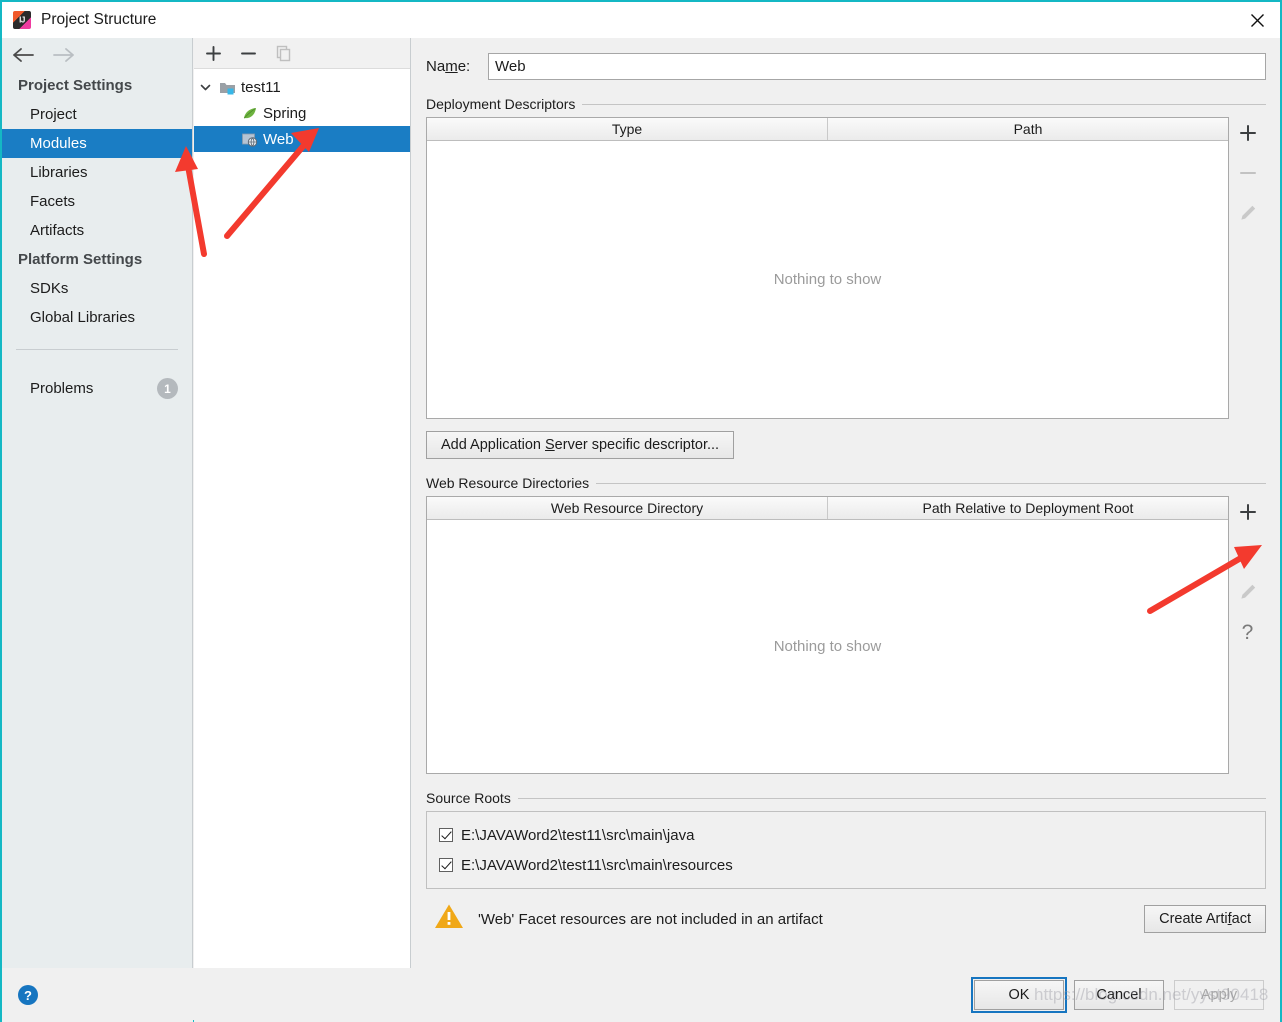 The image size is (1282, 1022). What do you see at coordinates (1248, 512) in the screenshot?
I see `add-web-resource-button` at bounding box center [1248, 512].